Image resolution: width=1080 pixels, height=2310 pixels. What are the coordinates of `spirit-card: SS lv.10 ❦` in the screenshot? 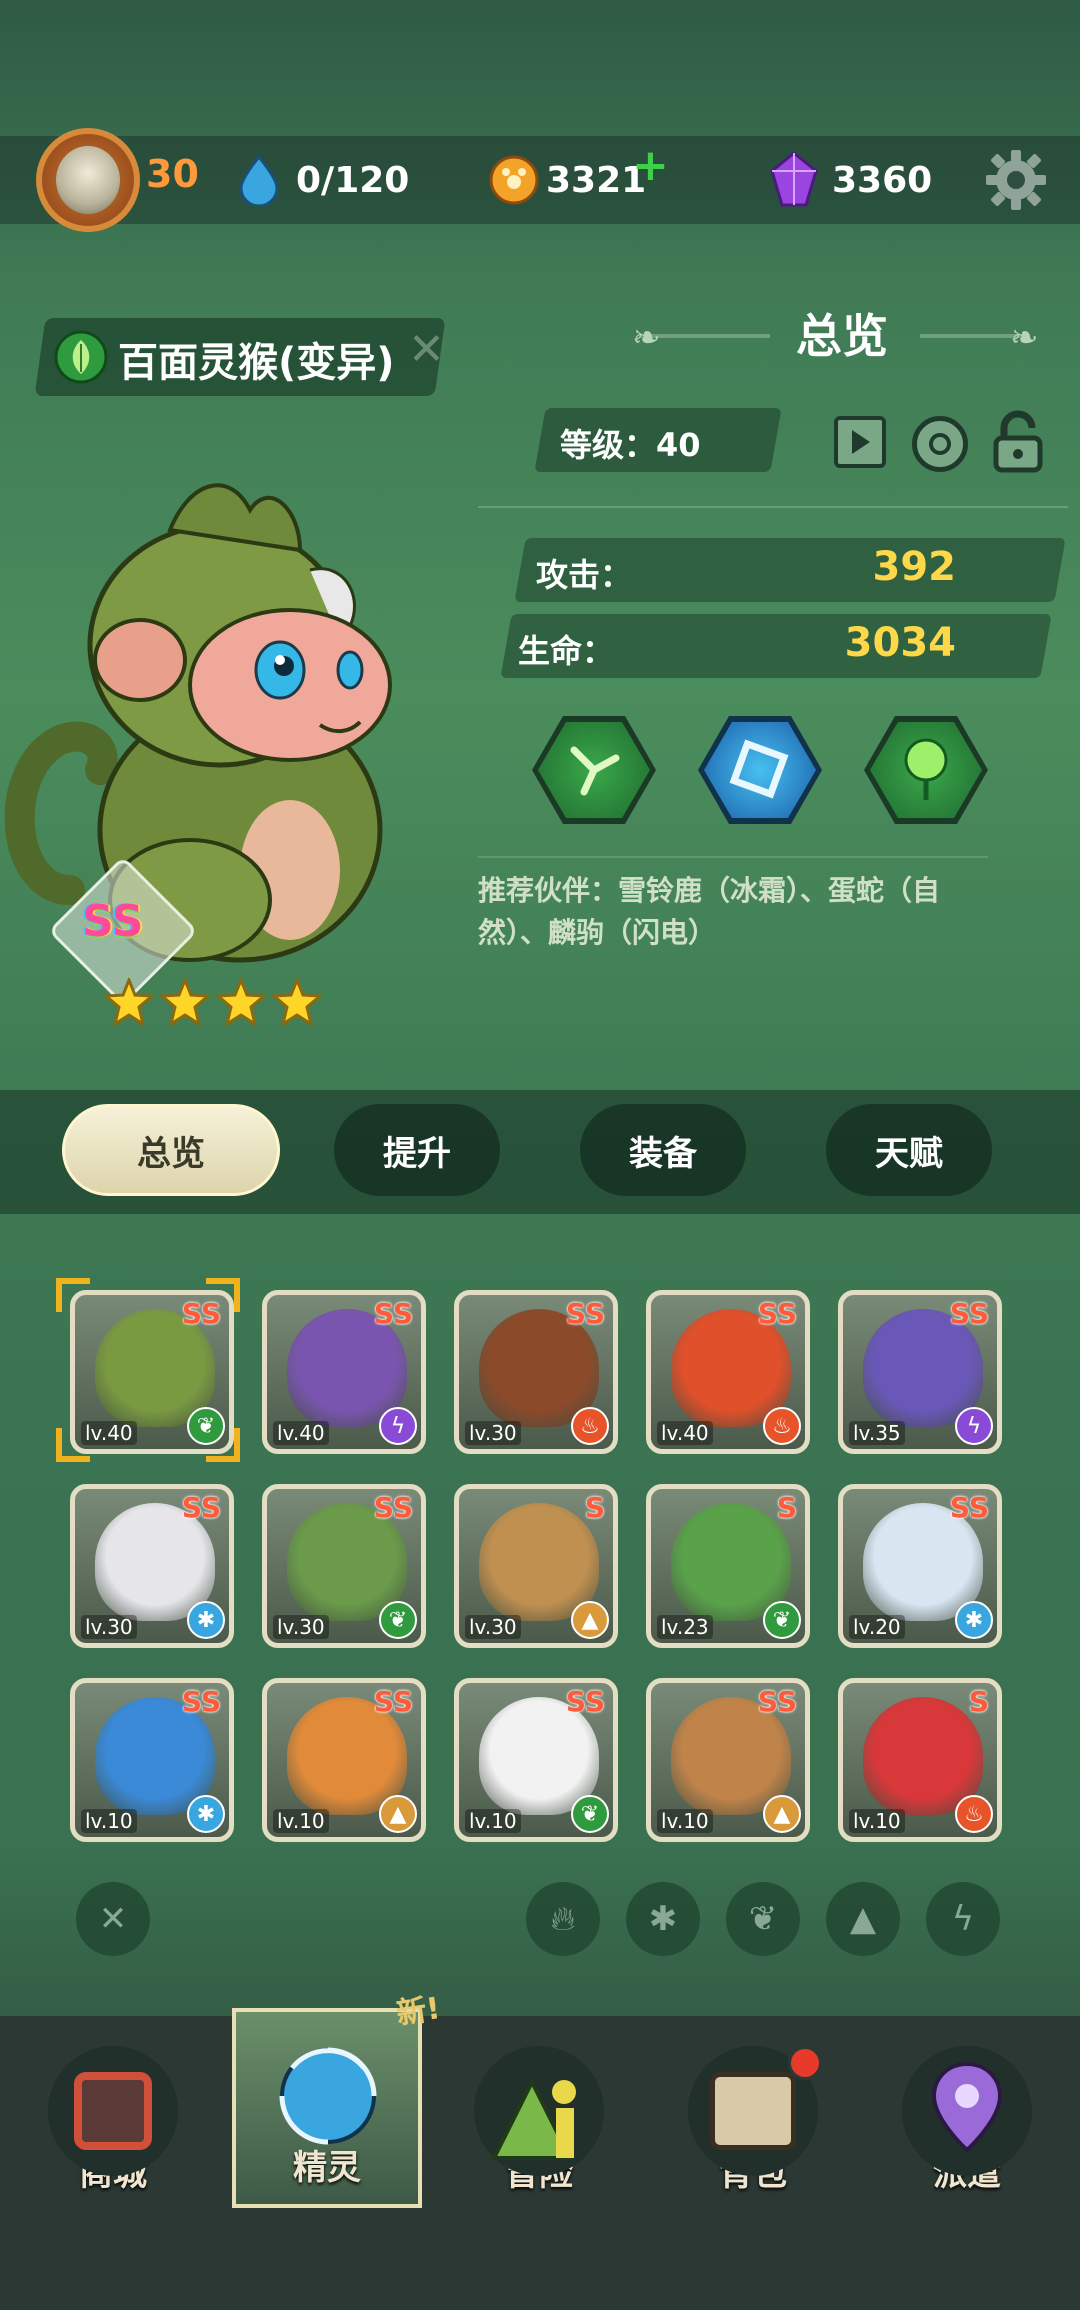 It's located at (536, 1760).